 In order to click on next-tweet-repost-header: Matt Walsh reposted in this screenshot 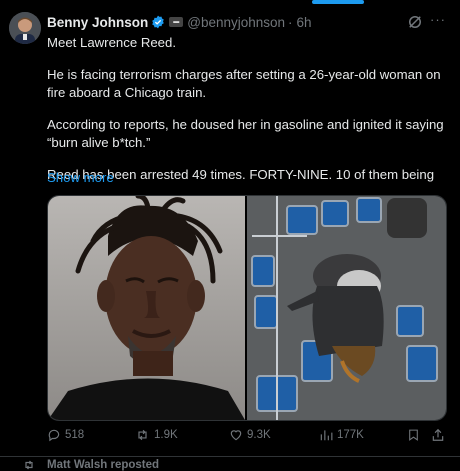, I will do `click(230, 463)`.